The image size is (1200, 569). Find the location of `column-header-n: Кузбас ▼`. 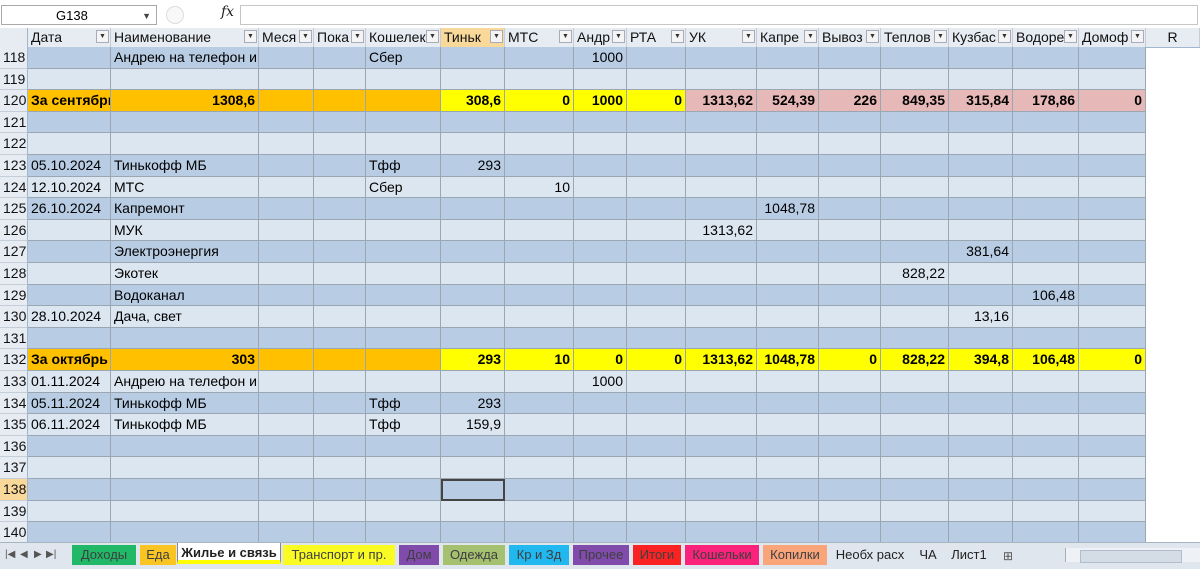

column-header-n: Кузбас ▼ is located at coordinates (981, 37).